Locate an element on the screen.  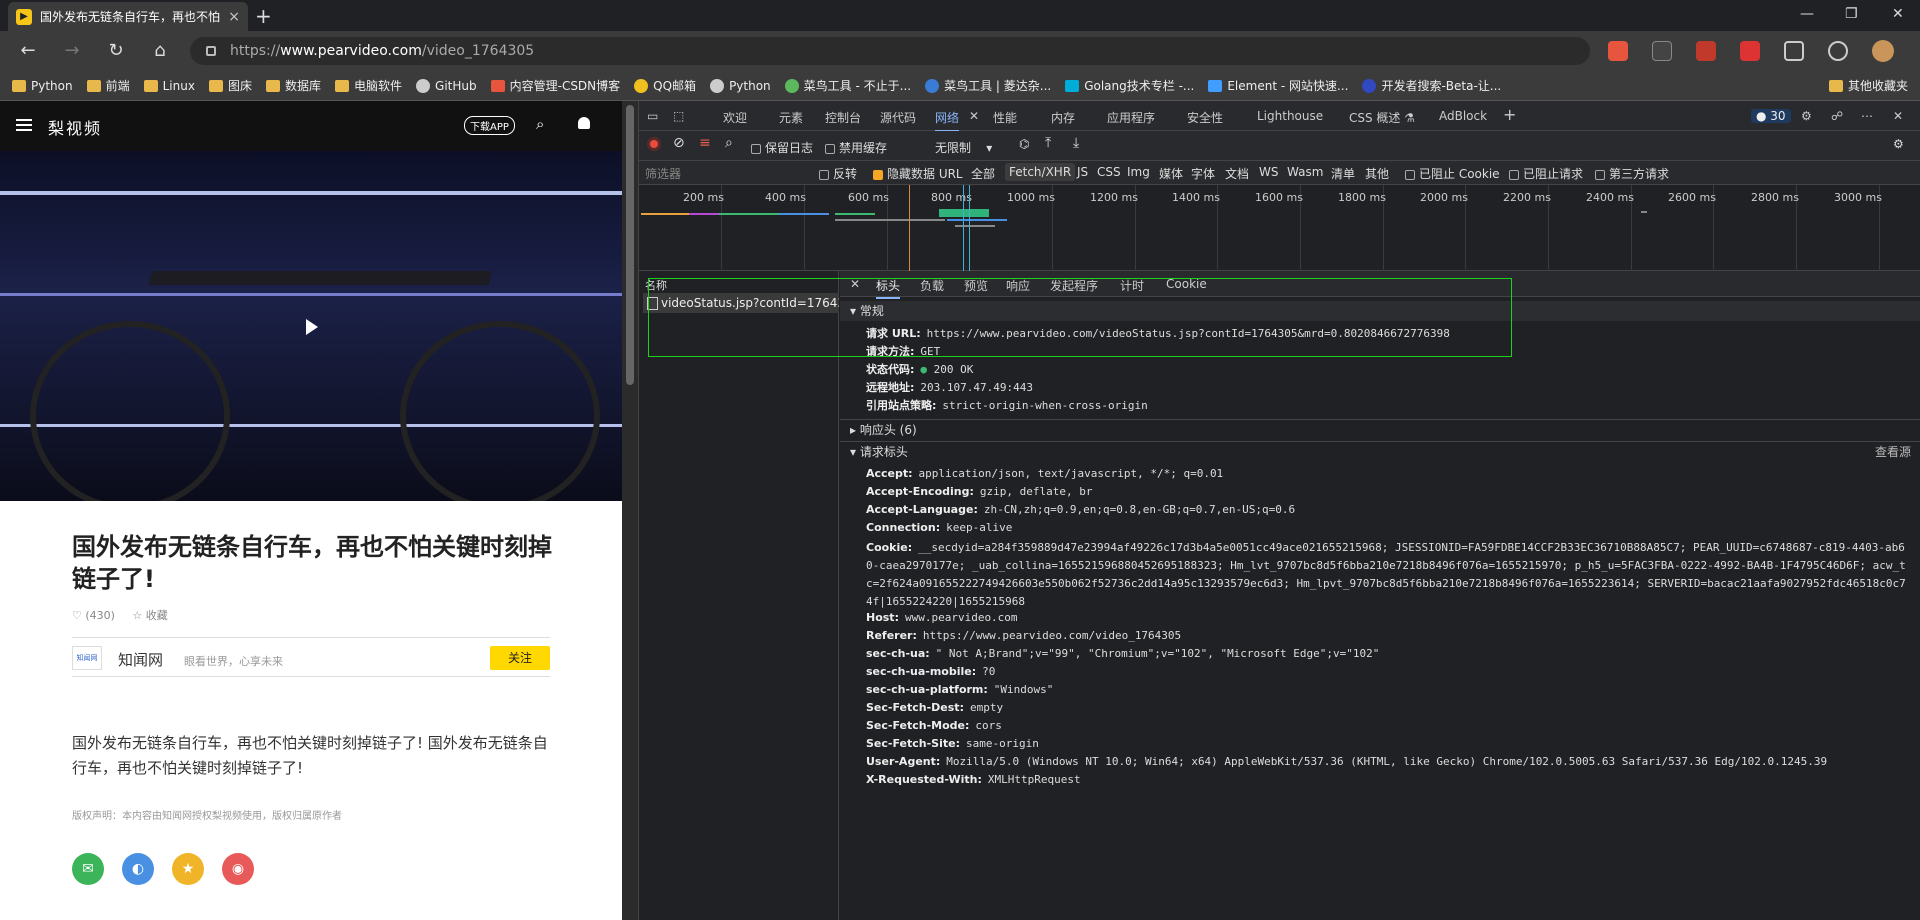
device-toolbar-icon: ▭ is located at coordinates (652, 116).